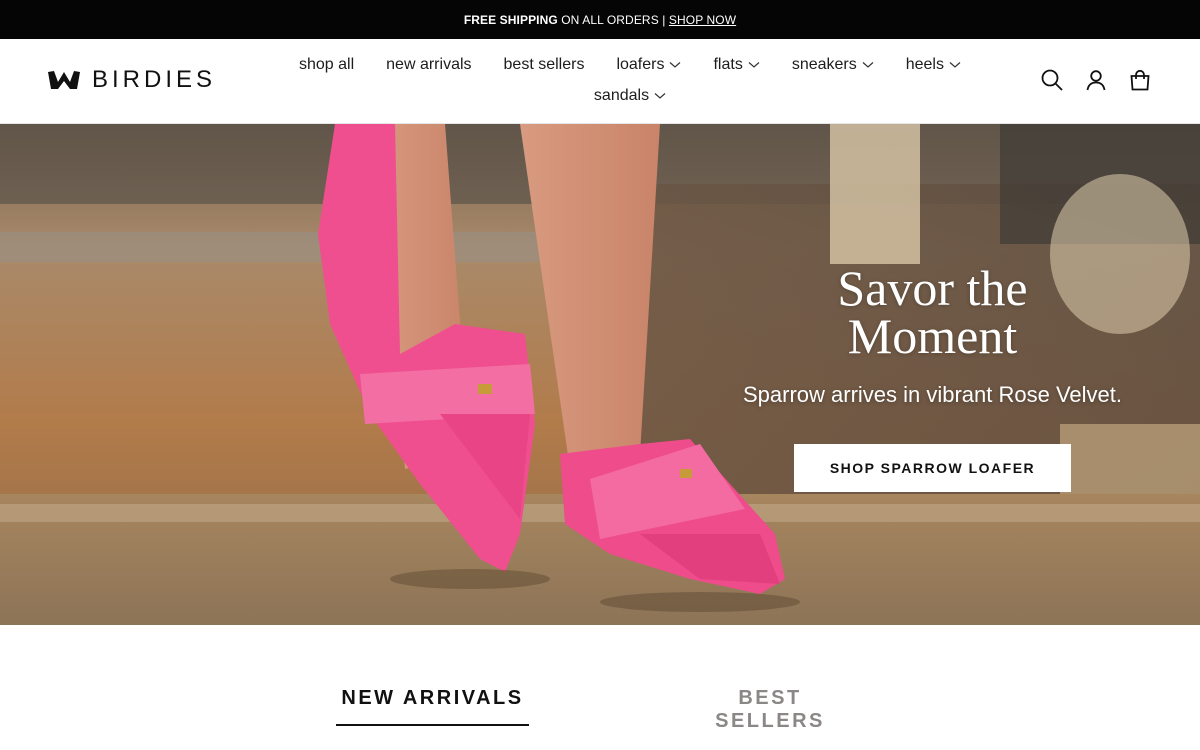 The image size is (1200, 750). I want to click on nav-flats: flats, so click(736, 65).